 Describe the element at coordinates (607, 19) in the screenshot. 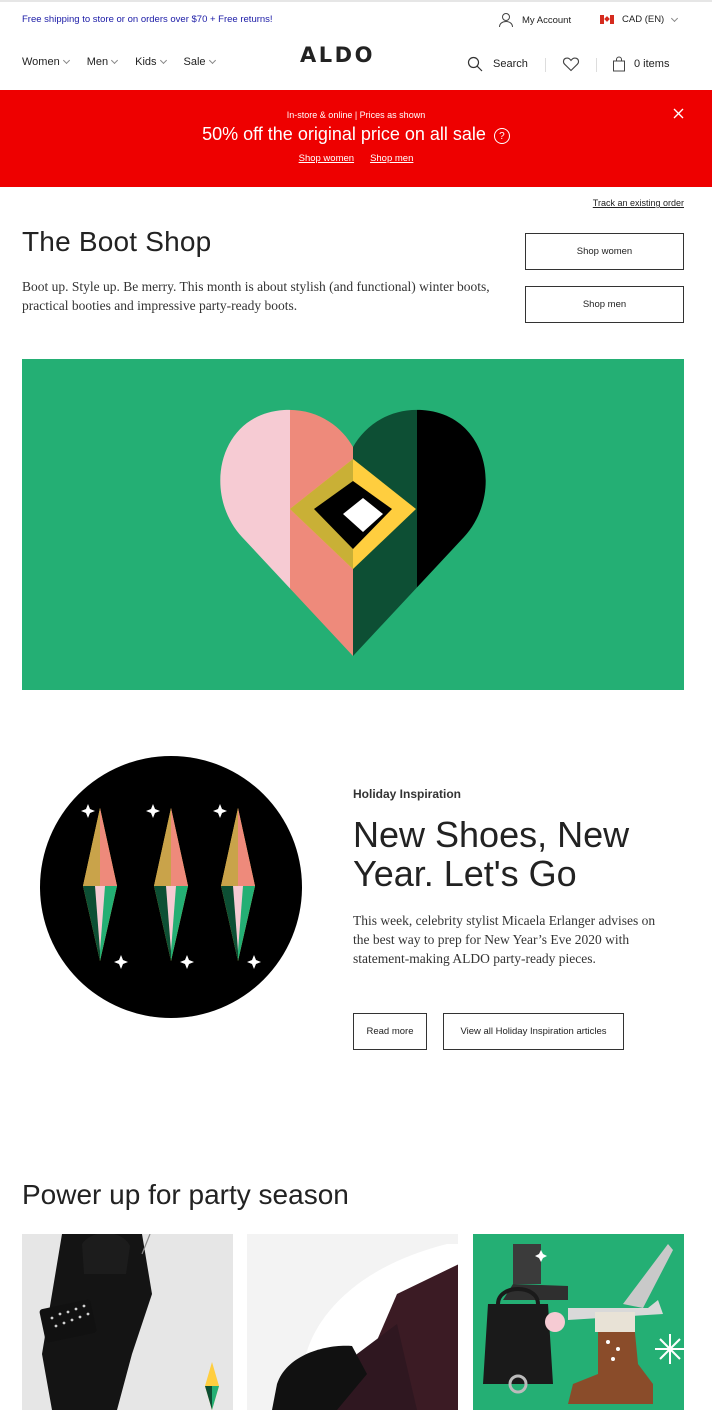

I see `canada-flag-icon` at that location.